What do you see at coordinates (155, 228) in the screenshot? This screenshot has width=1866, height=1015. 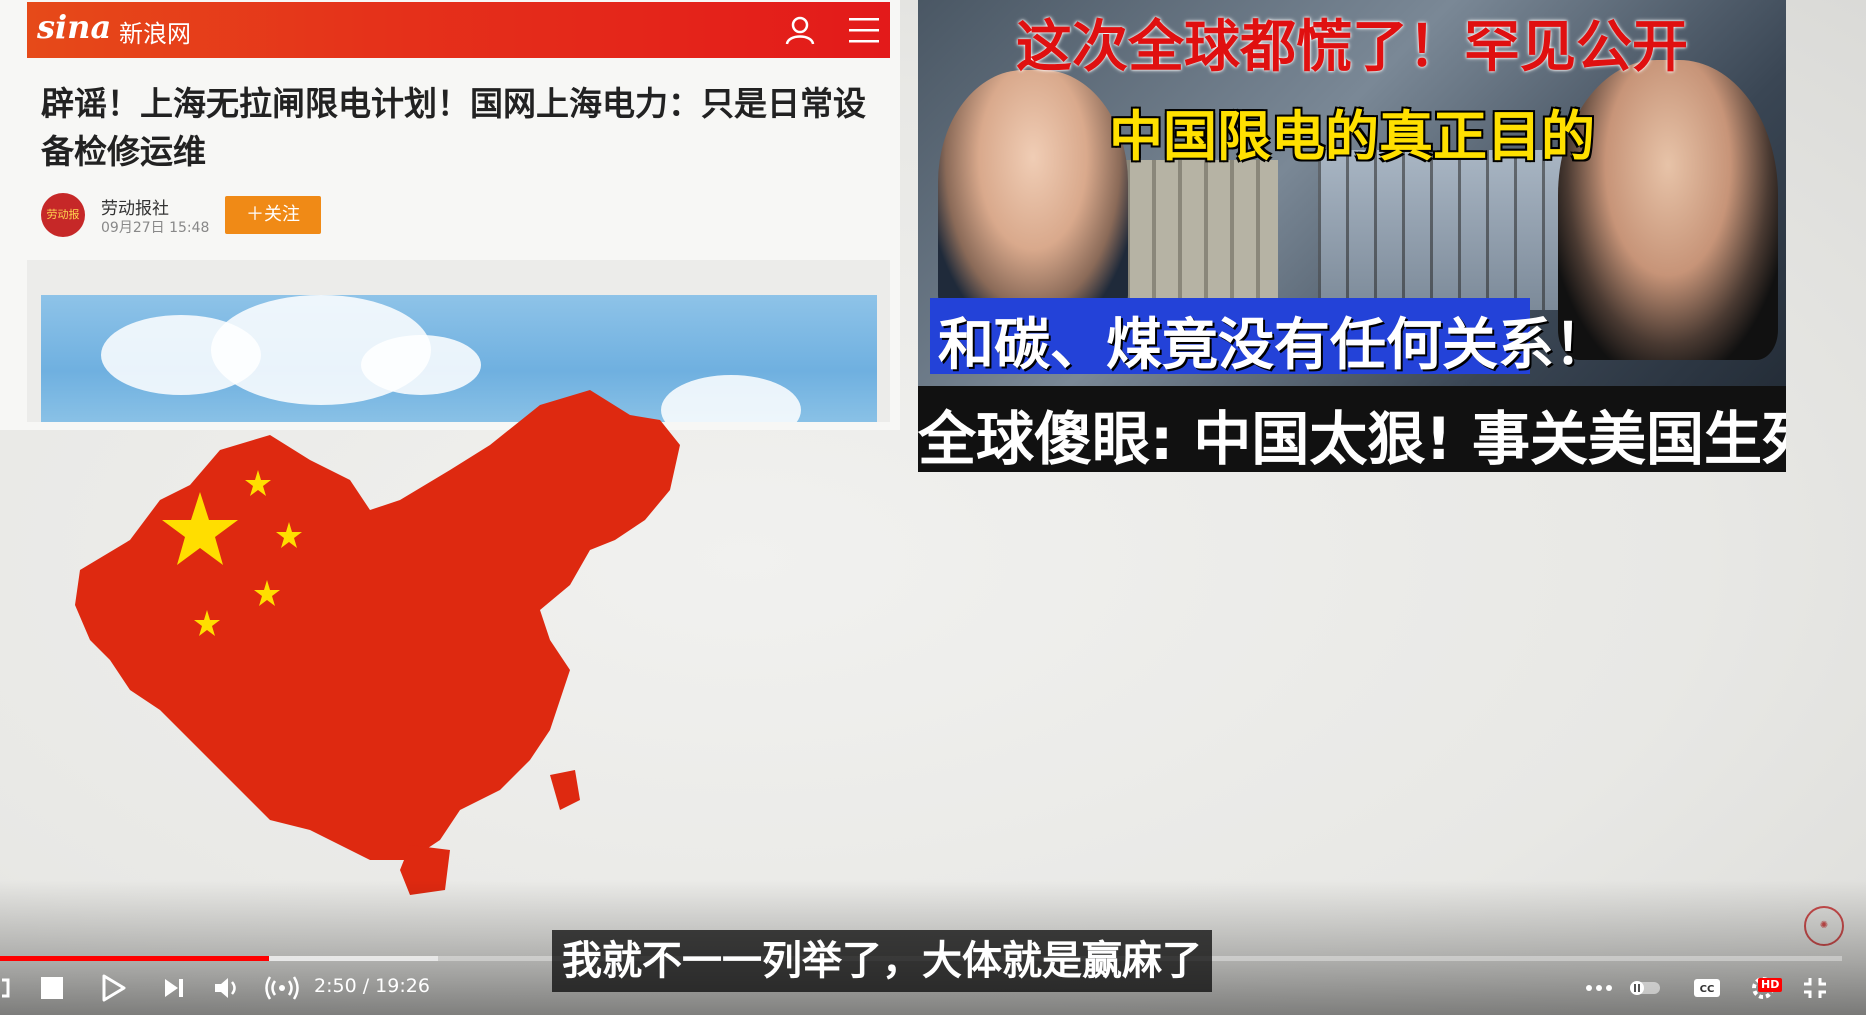 I see `publish-date: 09月27日 15:48` at bounding box center [155, 228].